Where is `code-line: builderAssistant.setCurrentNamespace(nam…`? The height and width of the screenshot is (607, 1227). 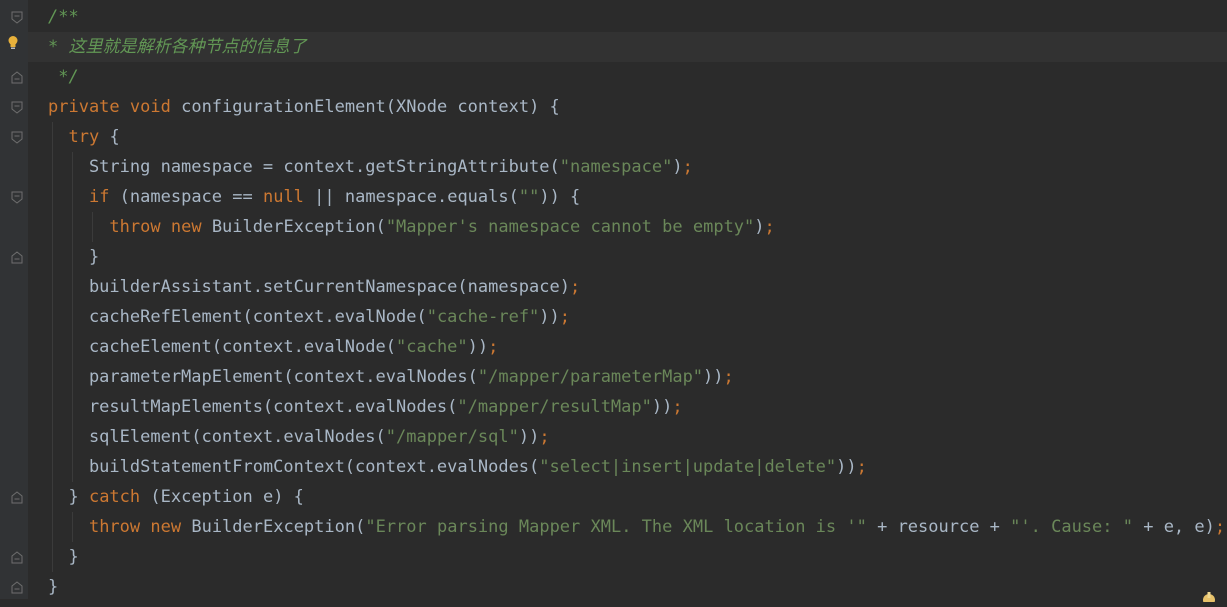 code-line: builderAssistant.setCurrentNamespace(nam… is located at coordinates (627, 287).